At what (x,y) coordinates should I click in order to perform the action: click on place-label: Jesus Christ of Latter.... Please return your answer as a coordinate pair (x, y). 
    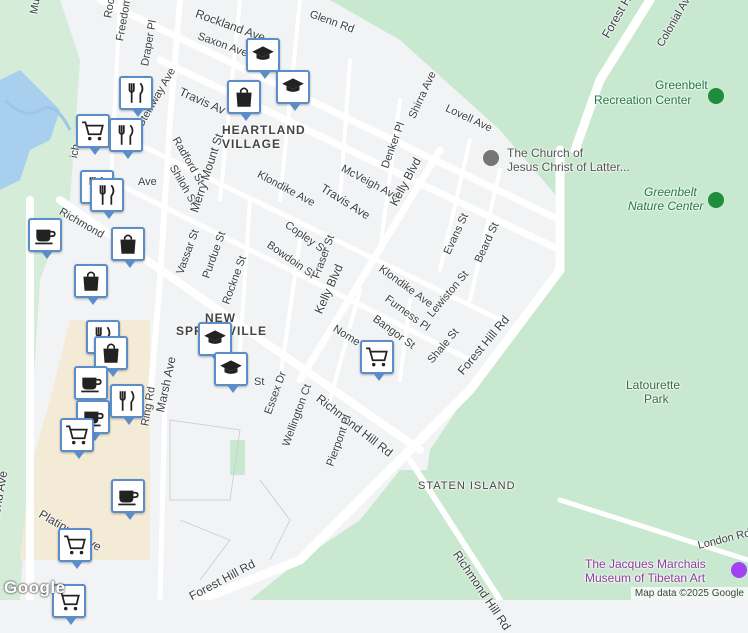
    Looking at the image, I should click on (568, 167).